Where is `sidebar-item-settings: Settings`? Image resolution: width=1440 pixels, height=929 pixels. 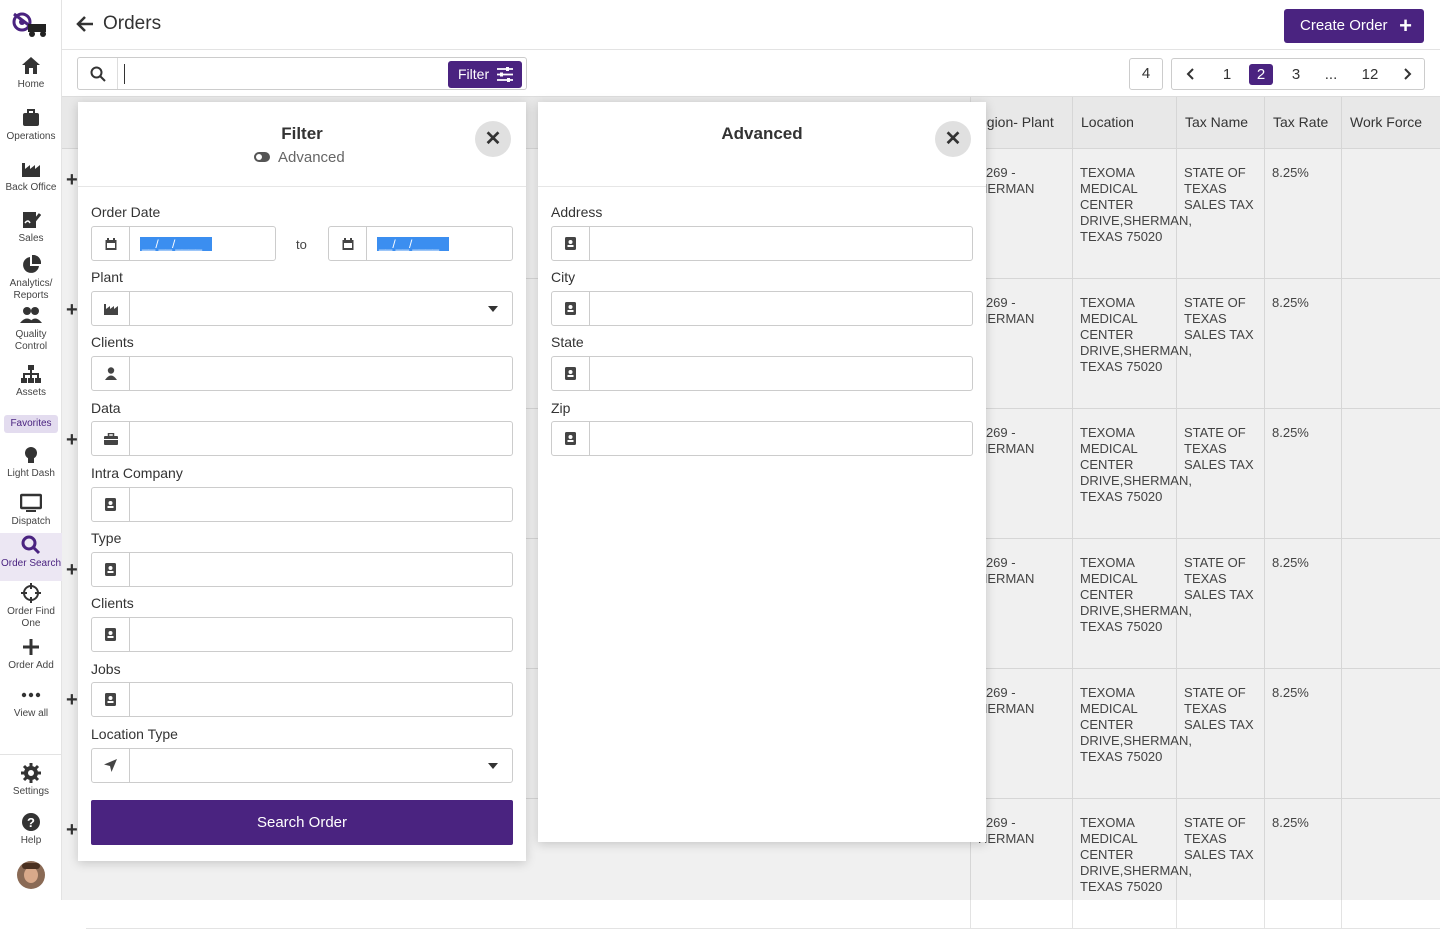
sidebar-item-settings: Settings is located at coordinates (31, 780).